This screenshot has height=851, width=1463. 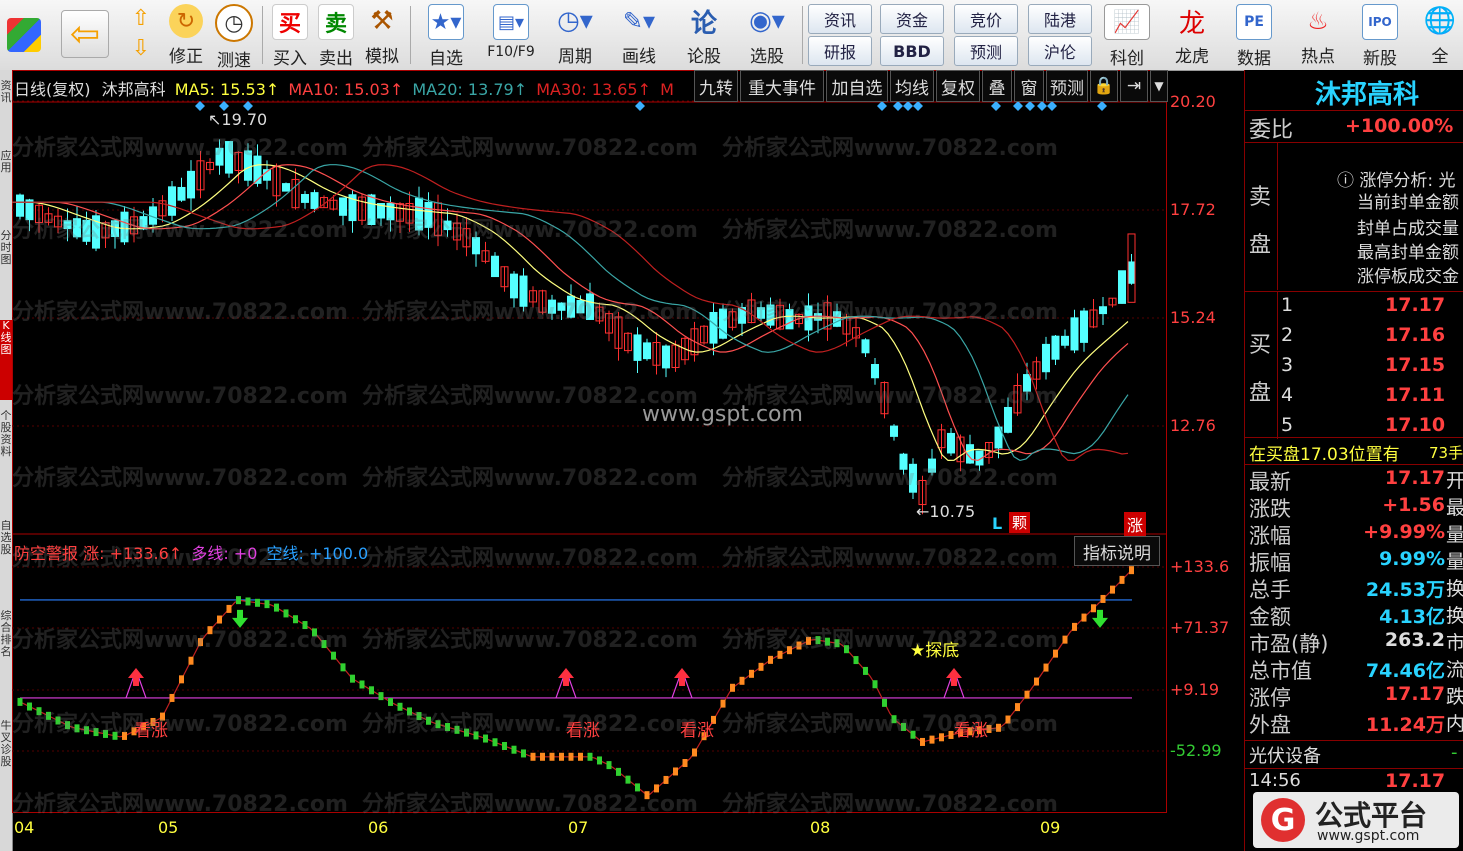 What do you see at coordinates (639, 35) in the screenshot?
I see `toolbar-draw-button: ✎▾ 画线` at bounding box center [639, 35].